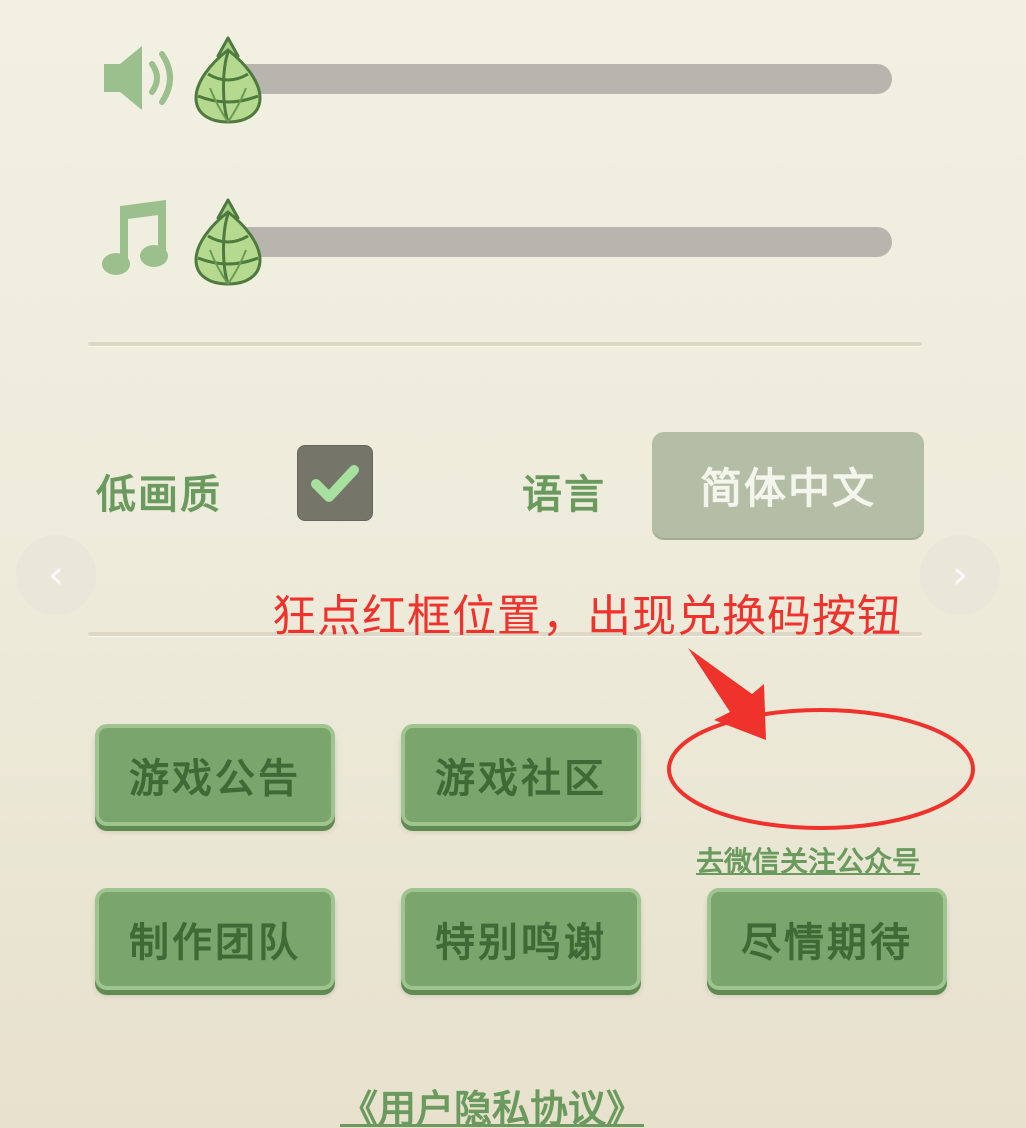 The height and width of the screenshot is (1128, 1026). Describe the element at coordinates (562, 242) in the screenshot. I see `music-volume-slider` at that location.